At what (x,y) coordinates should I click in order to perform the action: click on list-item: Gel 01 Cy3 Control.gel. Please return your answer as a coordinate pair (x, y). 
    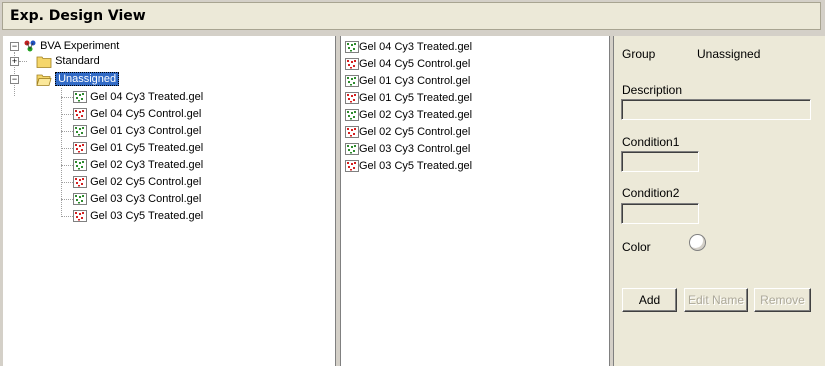
    Looking at the image, I should click on (407, 81).